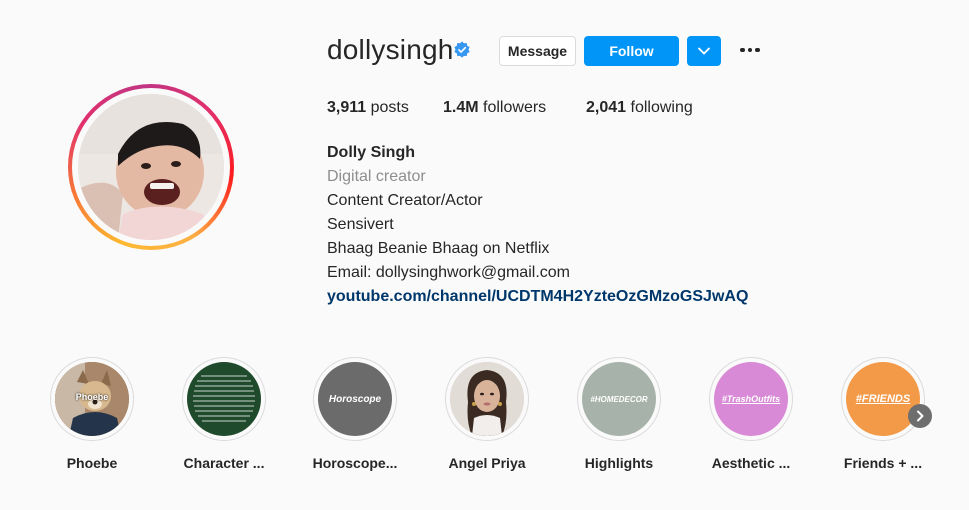  What do you see at coordinates (368, 108) in the screenshot?
I see `posts-count: 3,911 posts` at bounding box center [368, 108].